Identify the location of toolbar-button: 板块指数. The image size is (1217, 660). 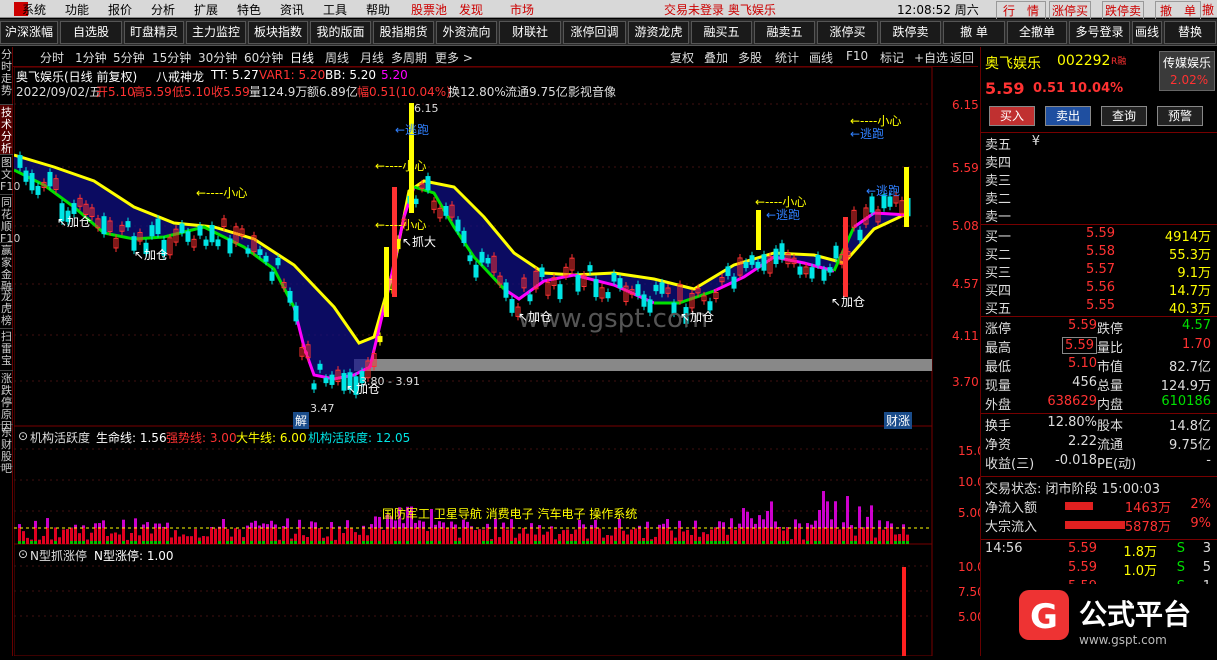
(278, 32).